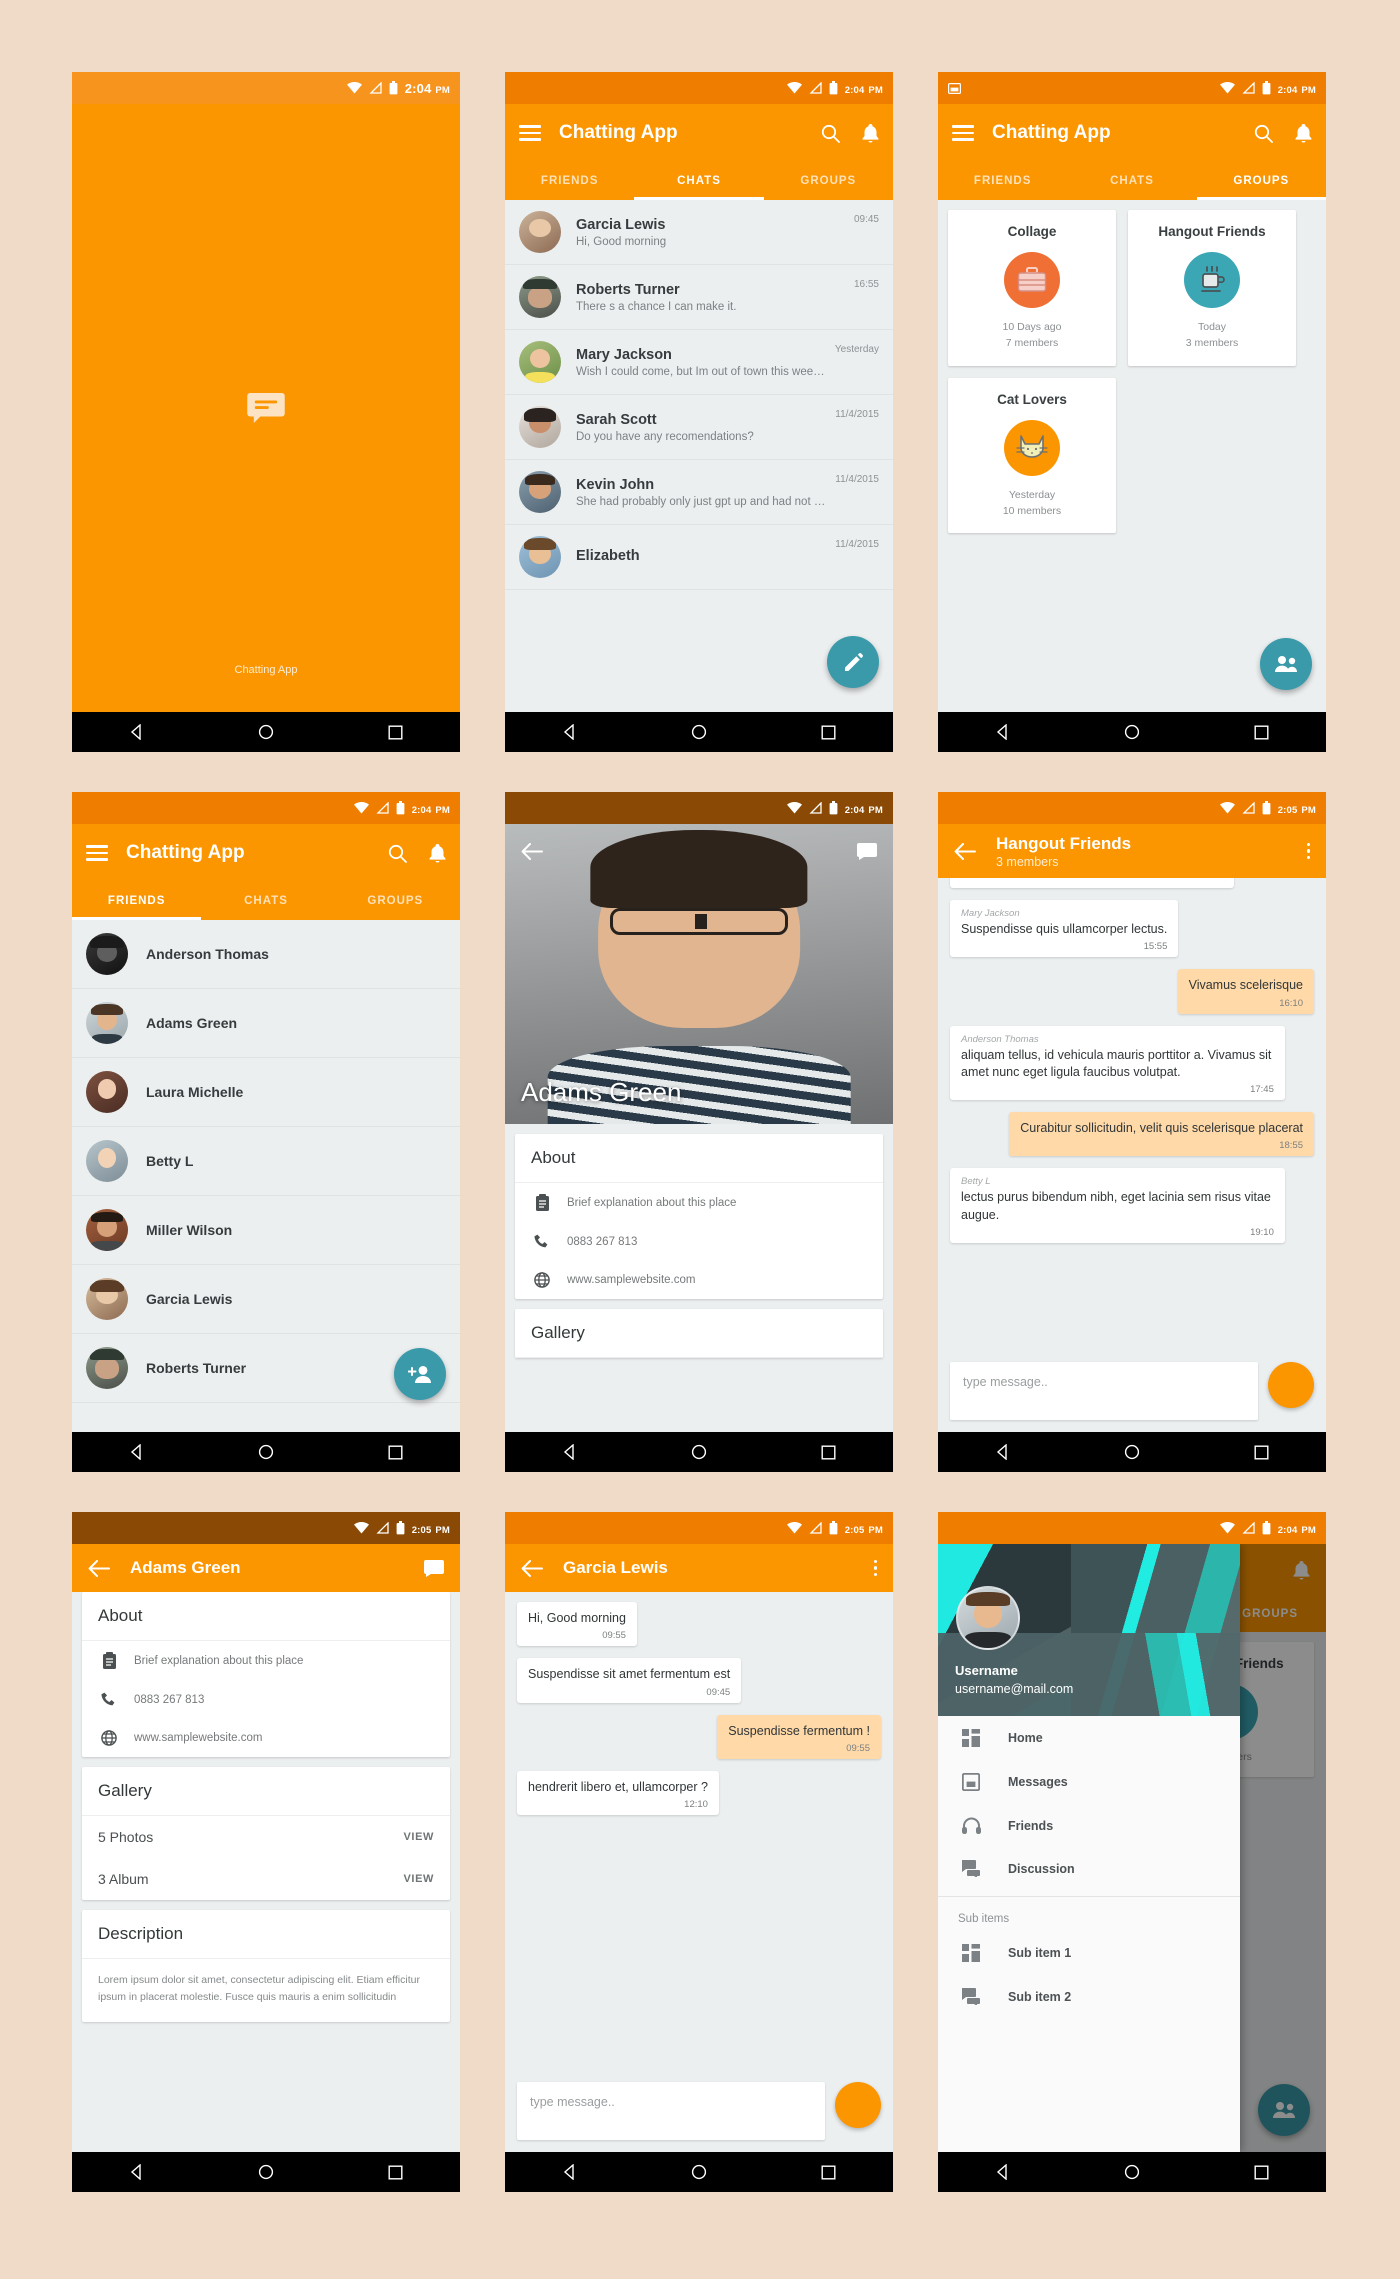  I want to click on group-card: Collage 10 Days ago 7 members, so click(1032, 288).